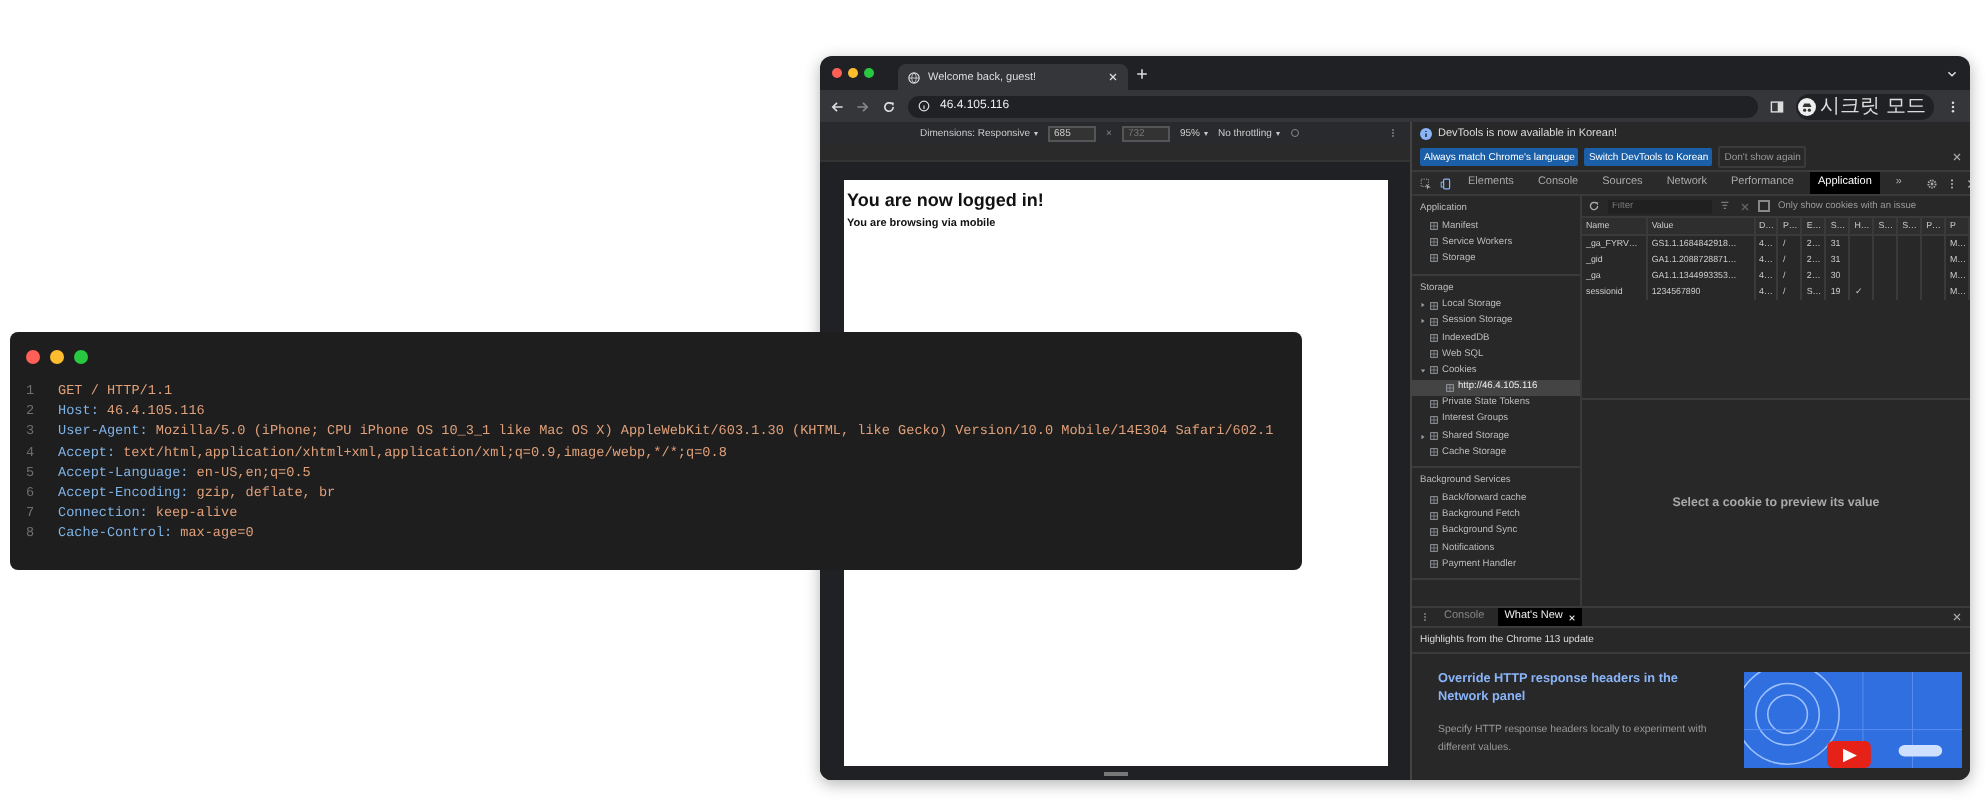 The image size is (1986, 804). I want to click on rotate-icon, so click(1294, 133).